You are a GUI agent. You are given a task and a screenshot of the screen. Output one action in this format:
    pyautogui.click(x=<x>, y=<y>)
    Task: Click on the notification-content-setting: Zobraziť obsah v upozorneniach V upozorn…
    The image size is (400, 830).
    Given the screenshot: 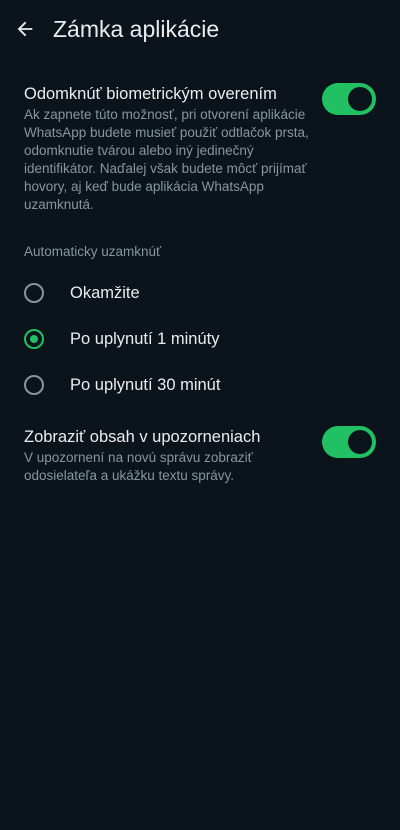 What is the action you would take?
    pyautogui.click(x=200, y=455)
    